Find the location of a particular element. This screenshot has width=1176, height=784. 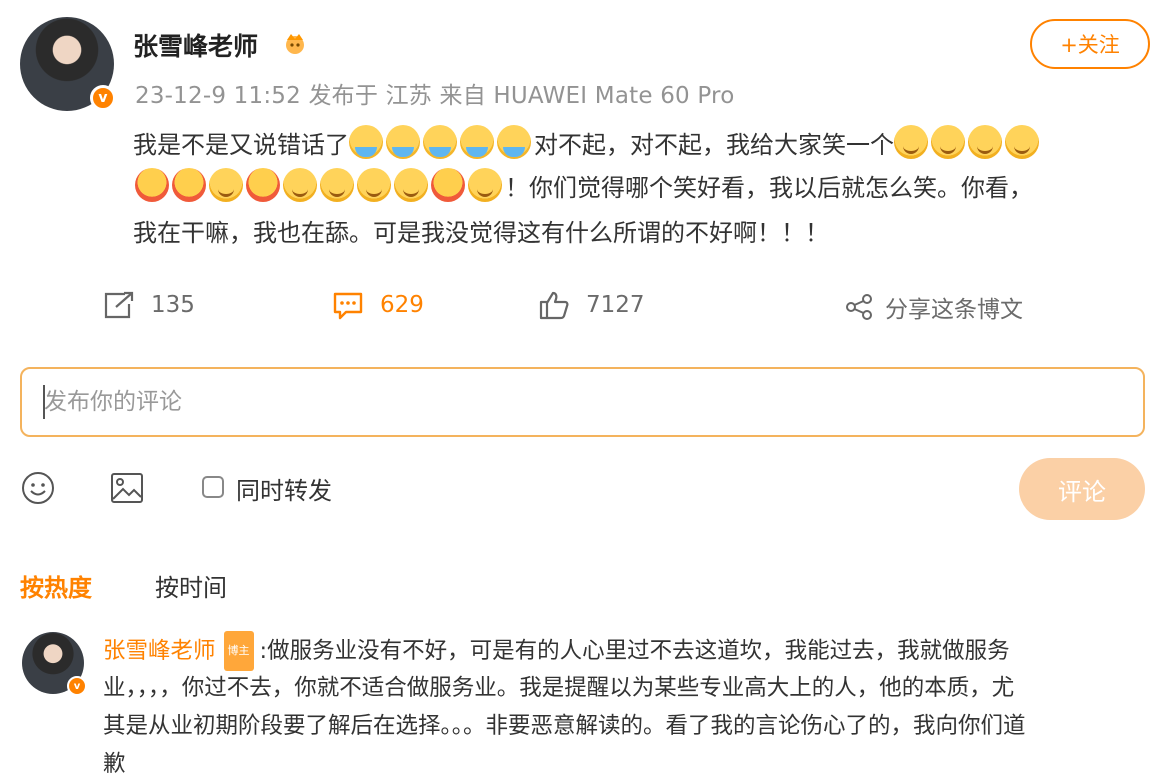

happy-emoji-icon is located at coordinates (300, 185).